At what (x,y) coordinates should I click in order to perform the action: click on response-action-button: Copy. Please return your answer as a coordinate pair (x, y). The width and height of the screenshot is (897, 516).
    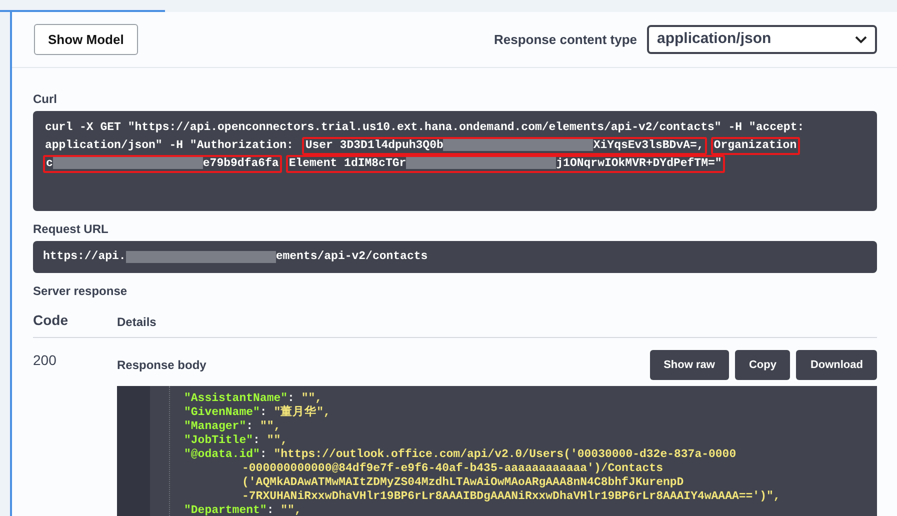
    Looking at the image, I should click on (762, 365).